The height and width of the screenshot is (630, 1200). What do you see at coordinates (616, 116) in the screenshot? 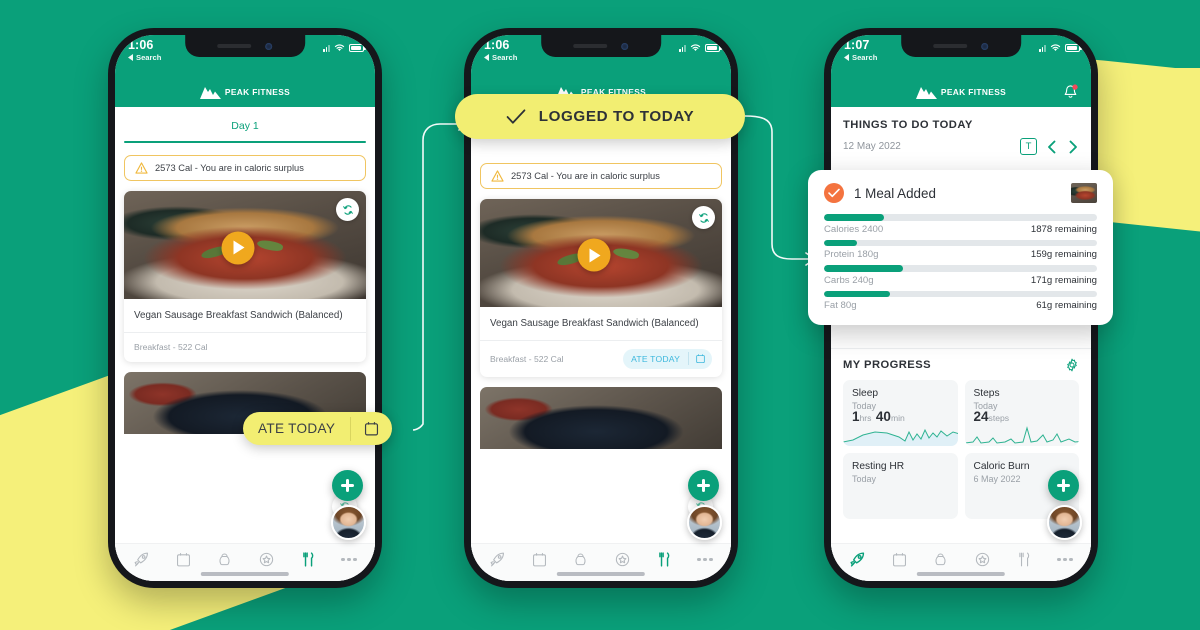
I see `logged-to-today-label: LOGGED TO TODAY` at bounding box center [616, 116].